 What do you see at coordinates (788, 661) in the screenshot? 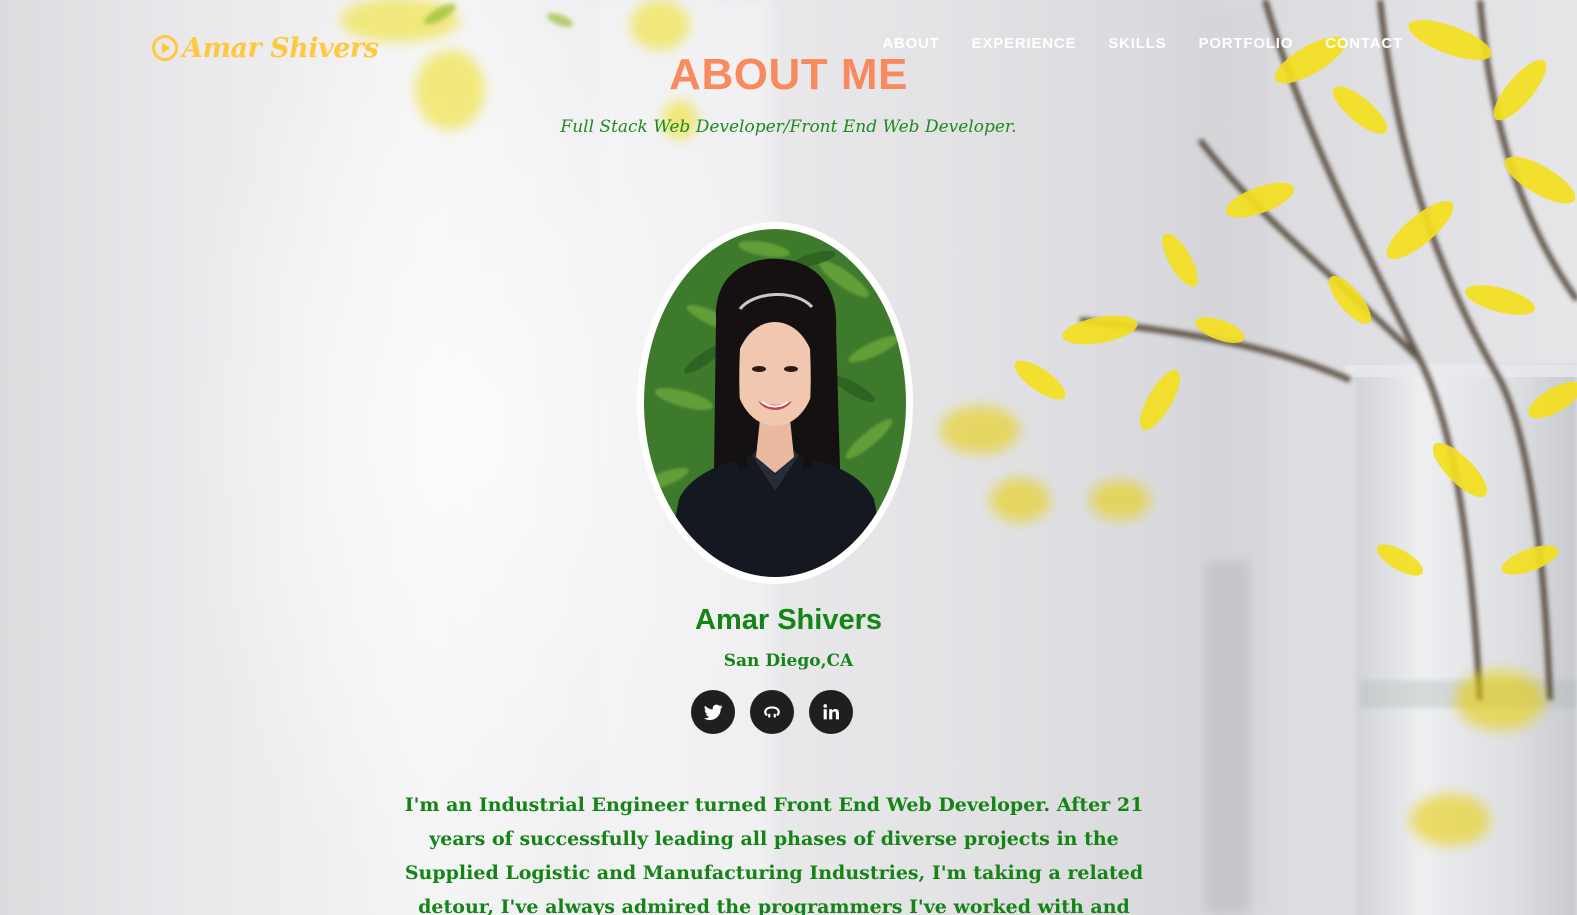
I see `profile-location: San Diego,CA` at bounding box center [788, 661].